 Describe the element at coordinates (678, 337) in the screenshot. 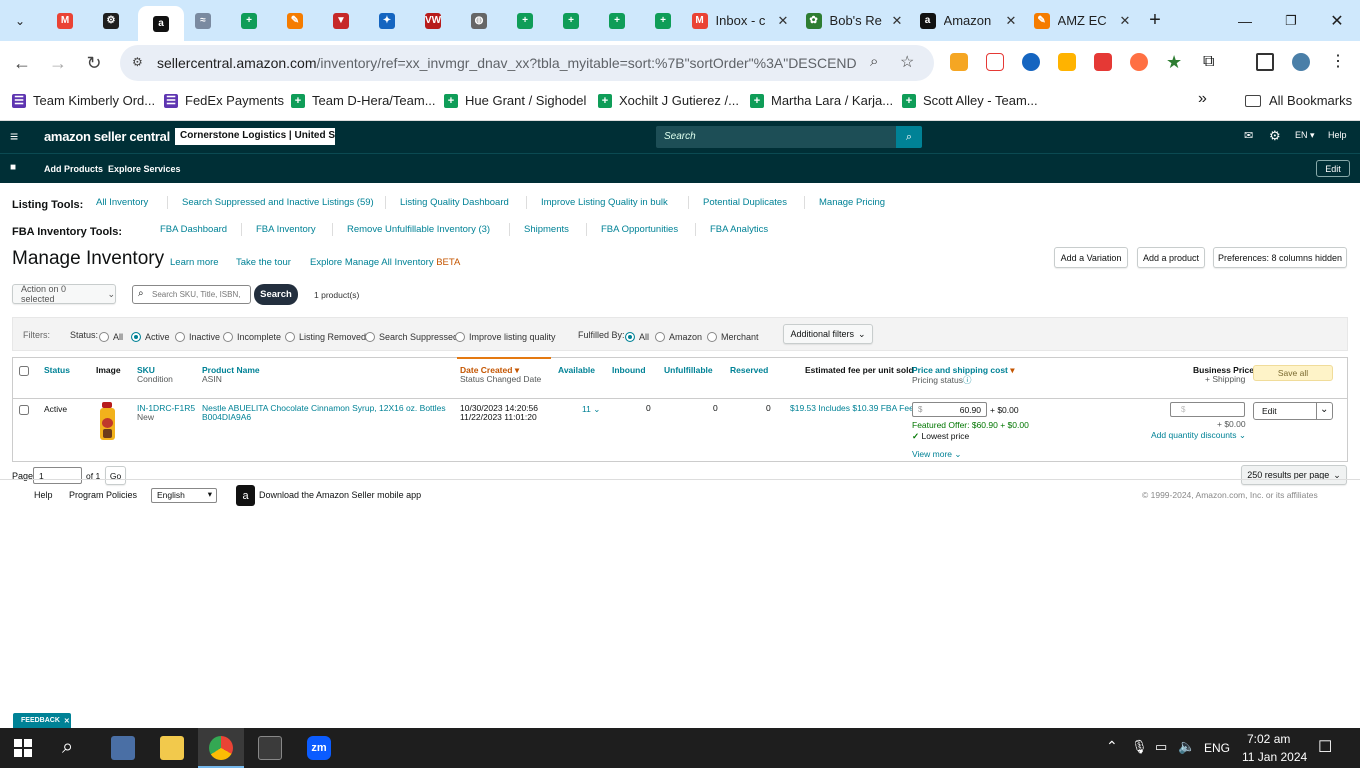

I see `fulfilled-filter-amazon: Amazon` at that location.